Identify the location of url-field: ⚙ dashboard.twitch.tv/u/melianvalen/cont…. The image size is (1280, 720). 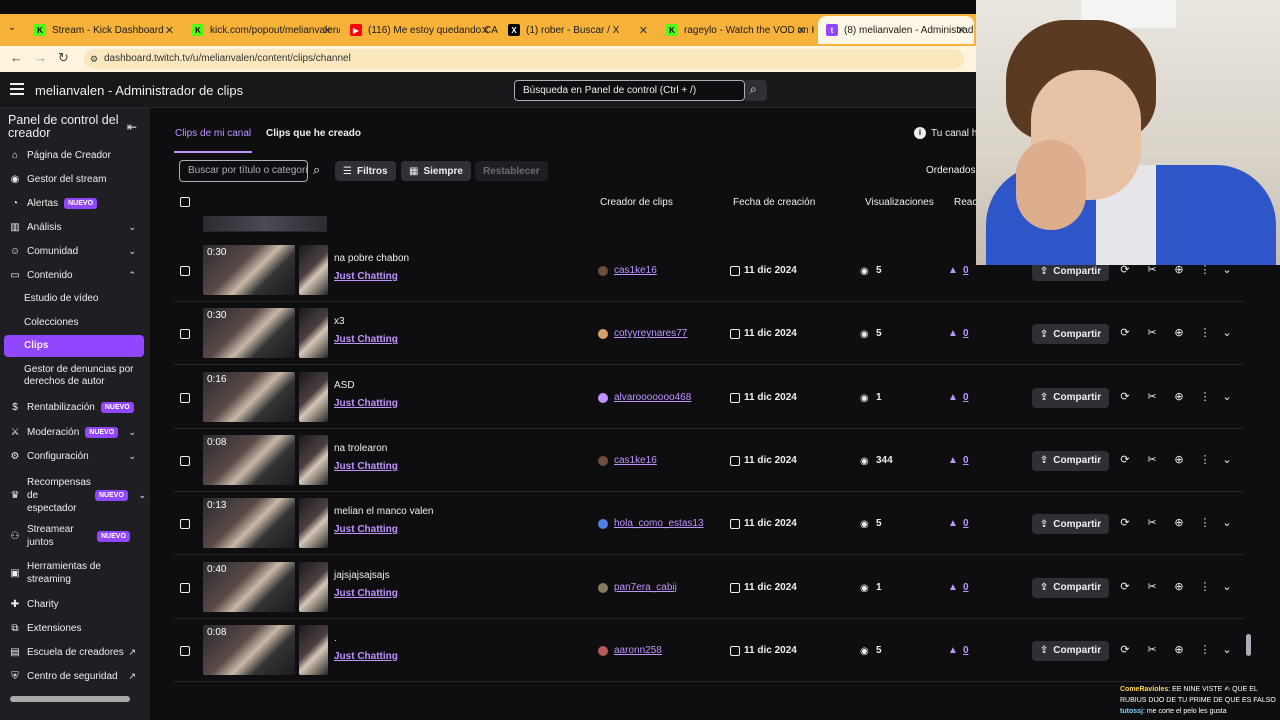
(524, 59).